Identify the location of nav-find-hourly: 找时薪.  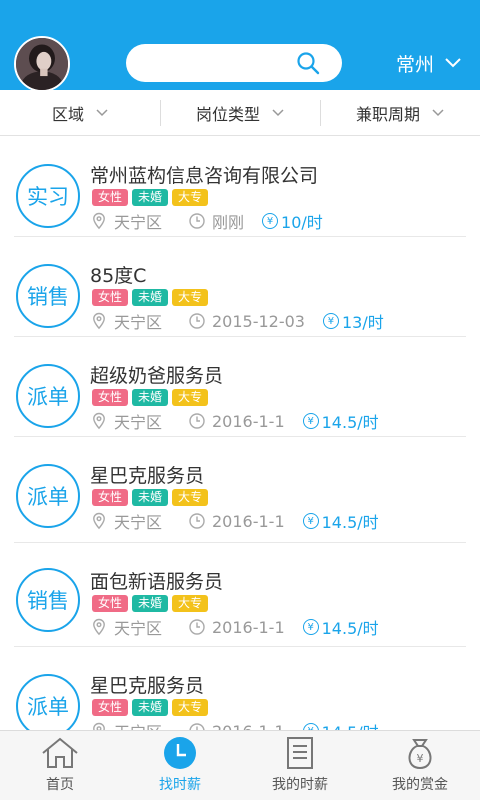
(180, 765).